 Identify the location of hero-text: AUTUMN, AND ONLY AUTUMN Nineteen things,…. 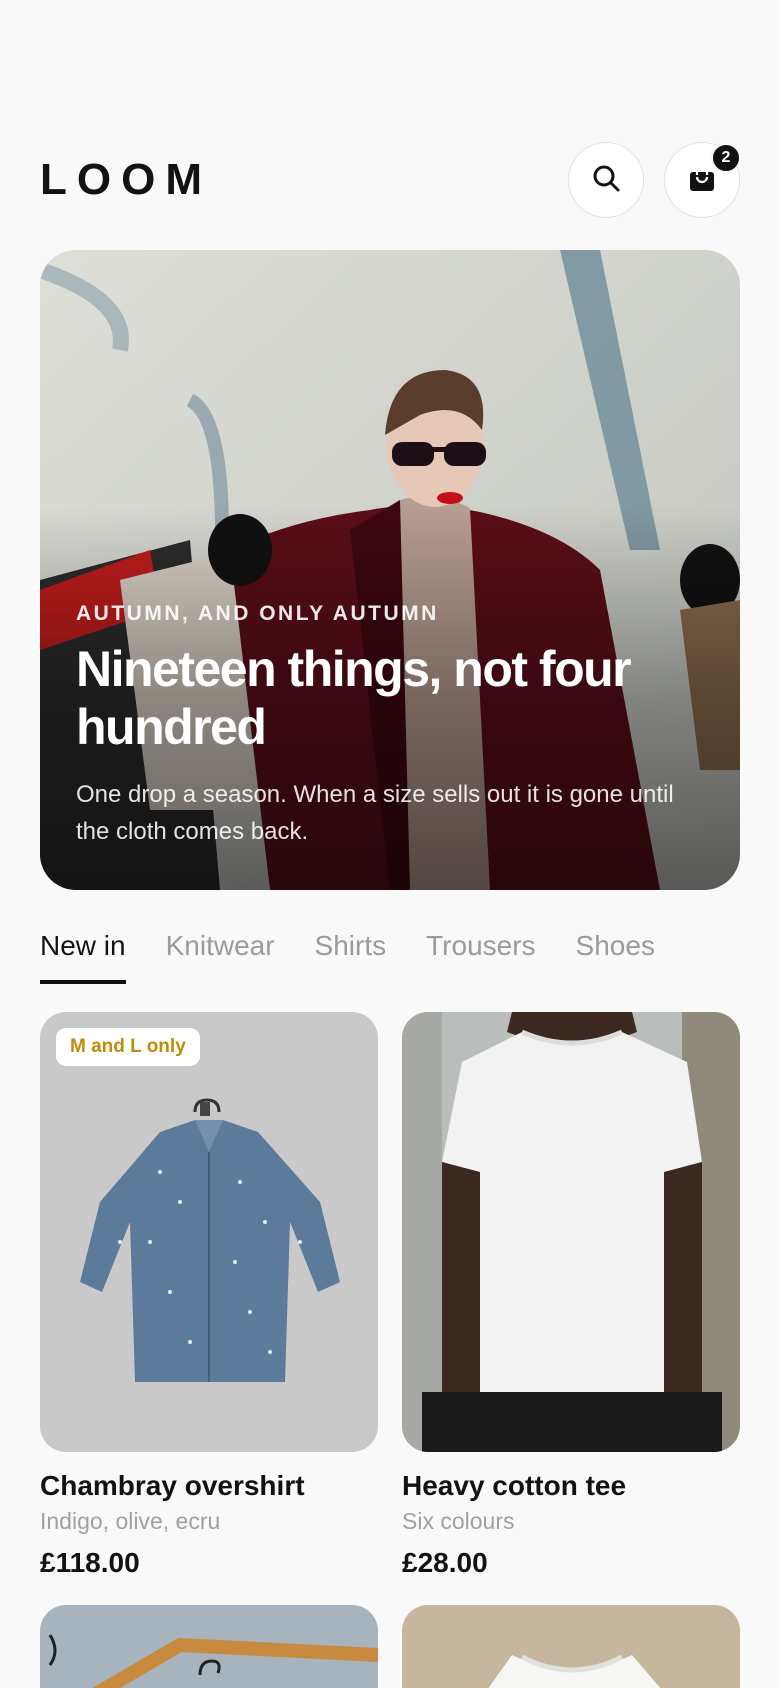
(390, 726).